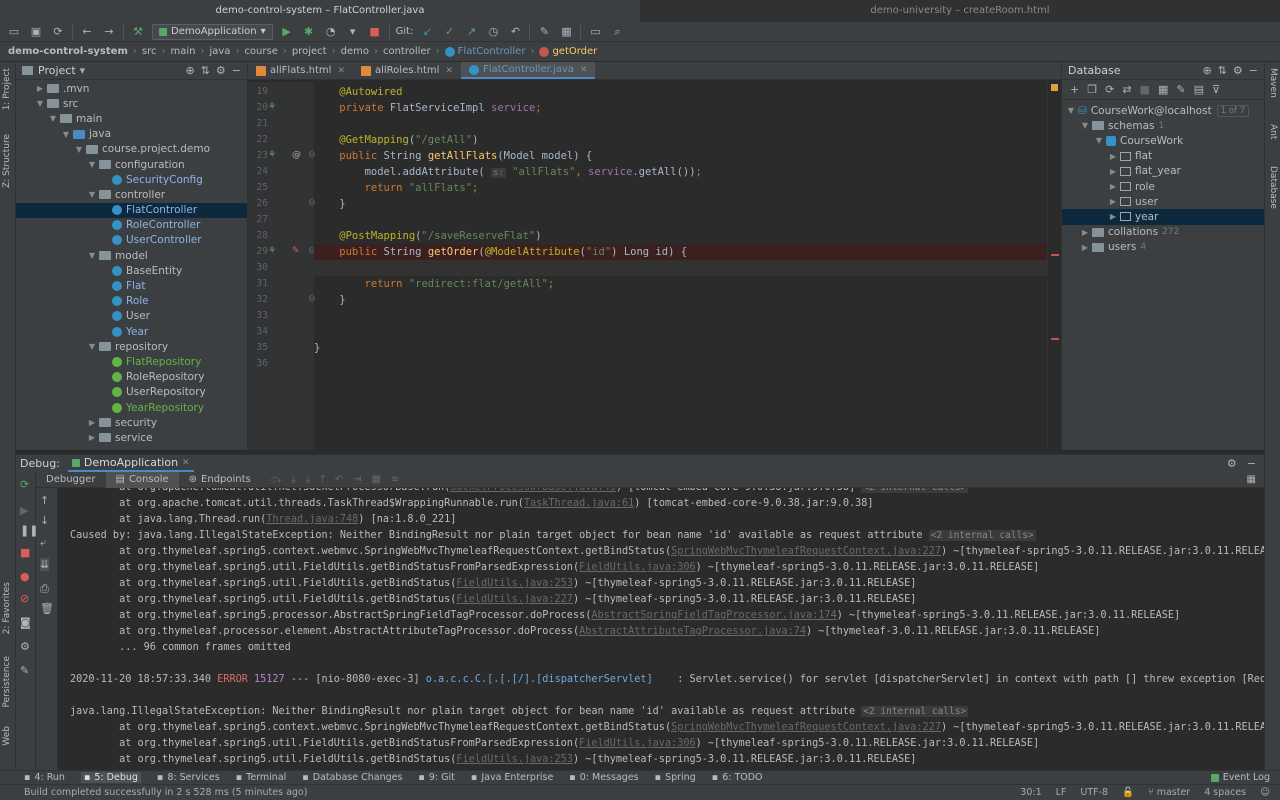 Image resolution: width=1280 pixels, height=800 pixels. What do you see at coordinates (407, 51) in the screenshot?
I see `breadcrumb-controller: controller` at bounding box center [407, 51].